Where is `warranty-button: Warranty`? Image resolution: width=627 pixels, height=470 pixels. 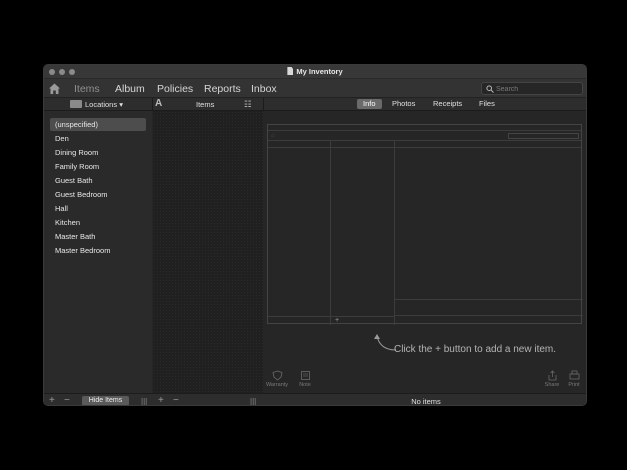 warranty-button: Warranty is located at coordinates (277, 379).